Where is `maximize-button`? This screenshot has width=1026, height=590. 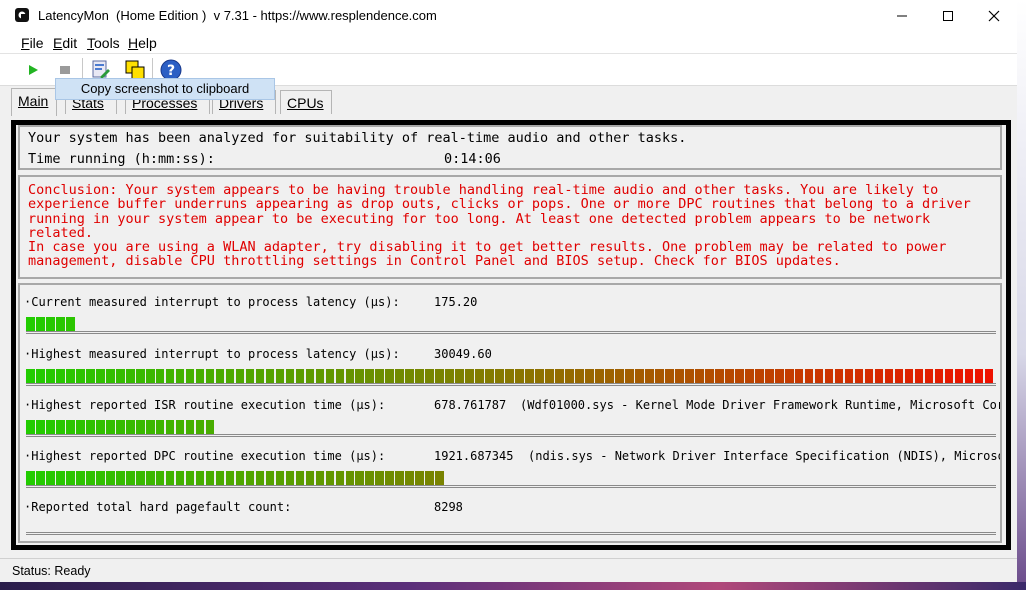
maximize-button is located at coordinates (948, 15).